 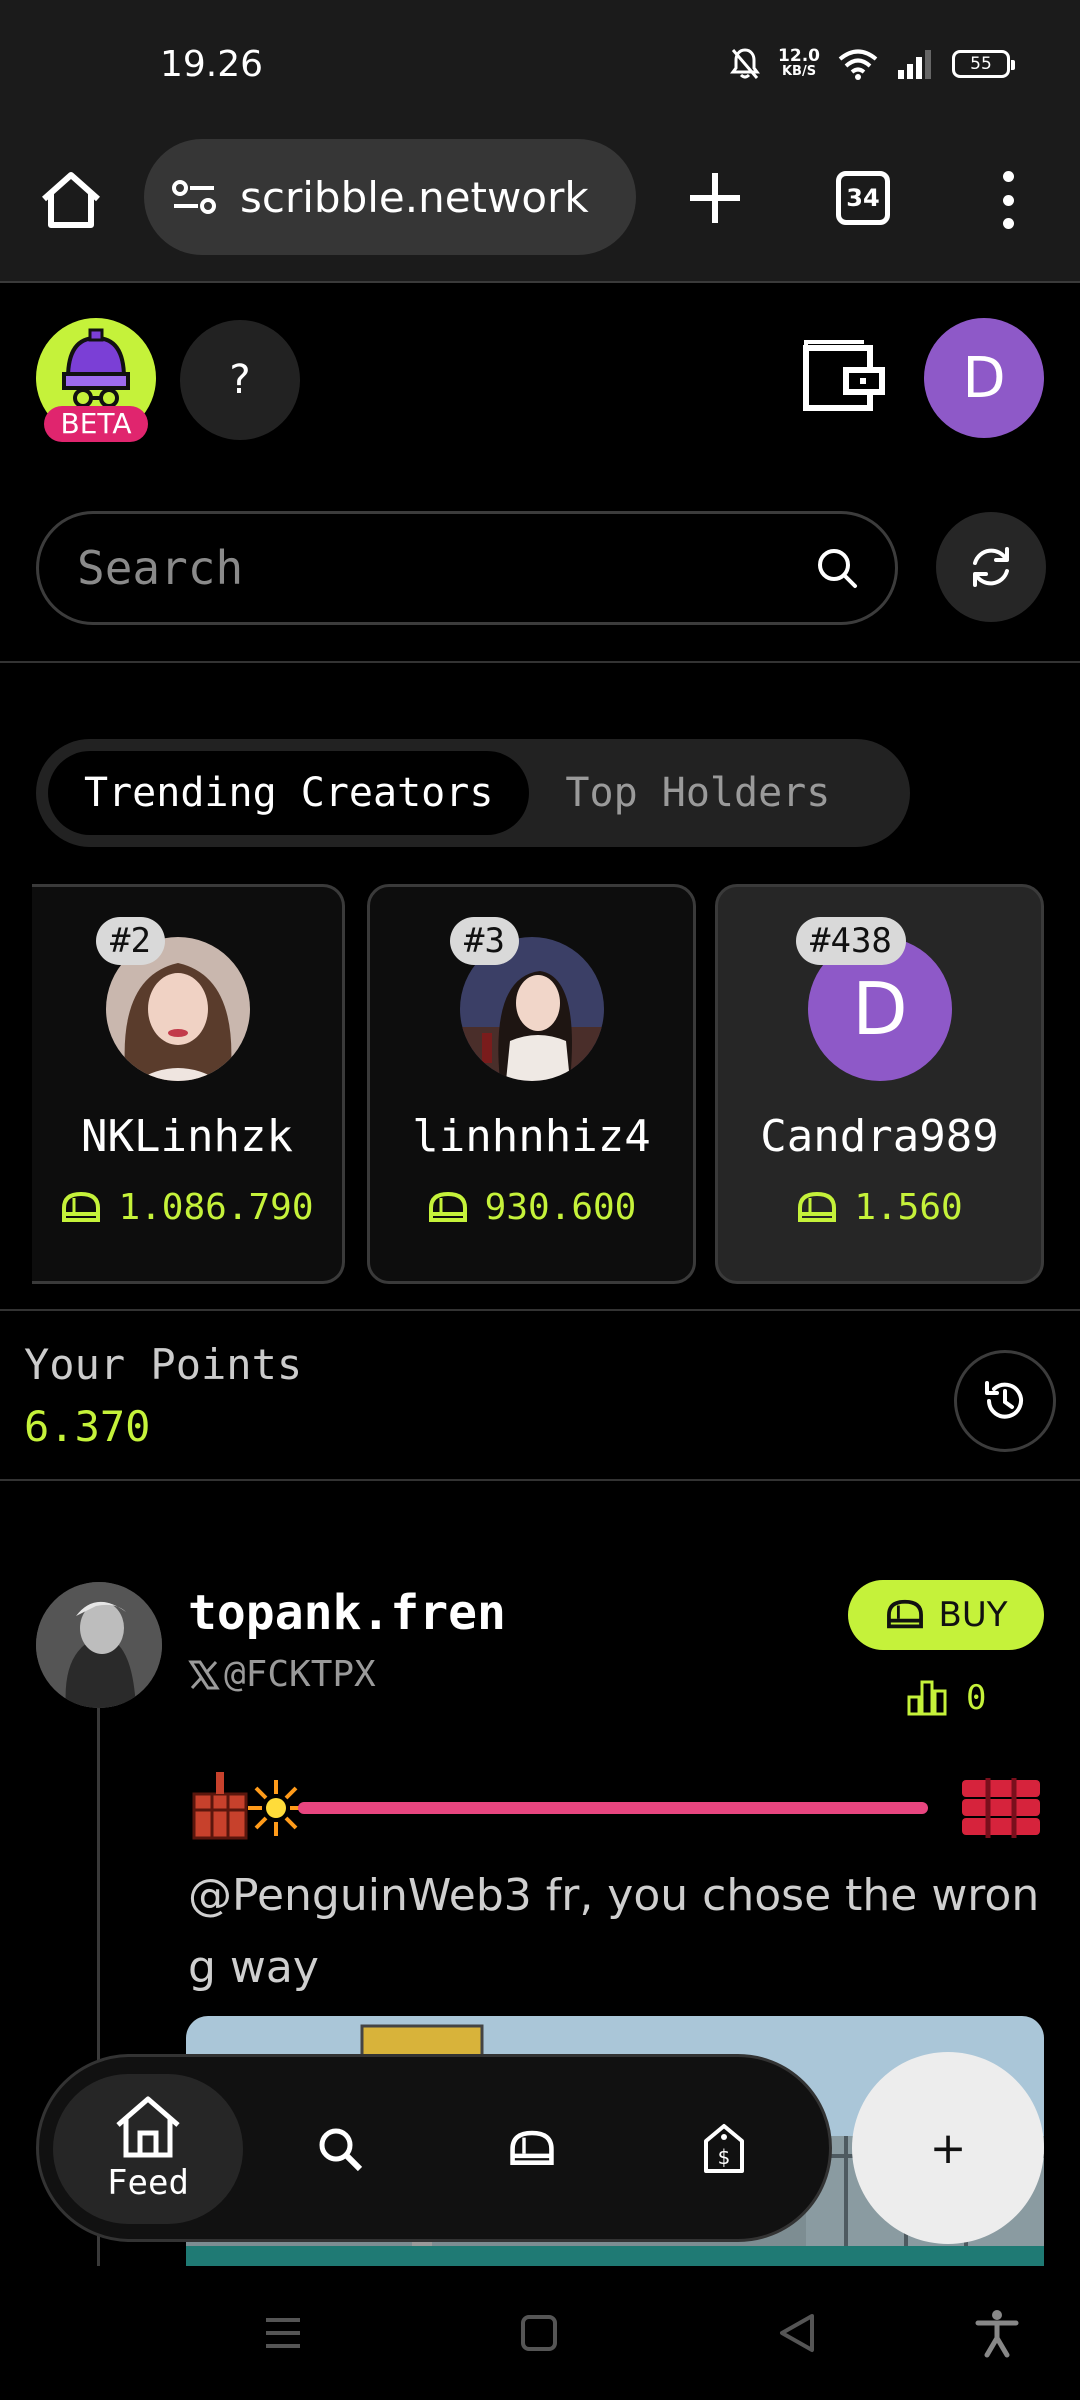 What do you see at coordinates (715, 198) in the screenshot?
I see `new-tab-icon` at bounding box center [715, 198].